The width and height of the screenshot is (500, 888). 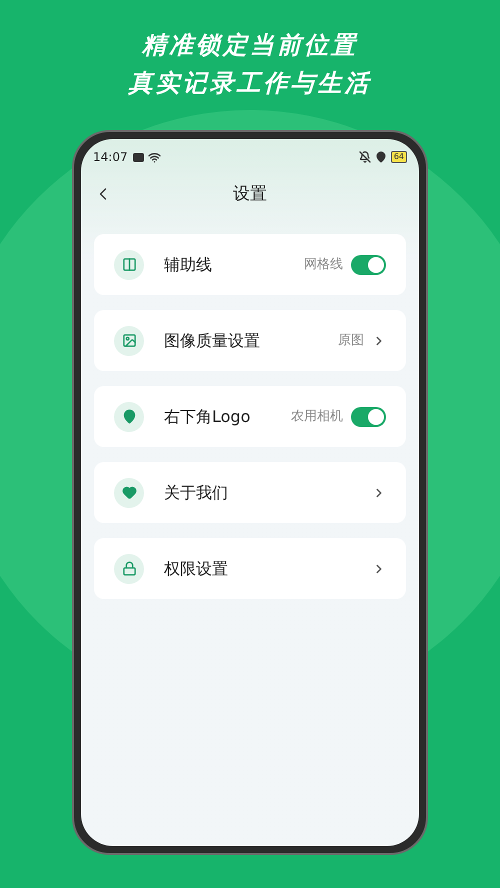 I want to click on setting-value: 网格线, so click(x=323, y=265).